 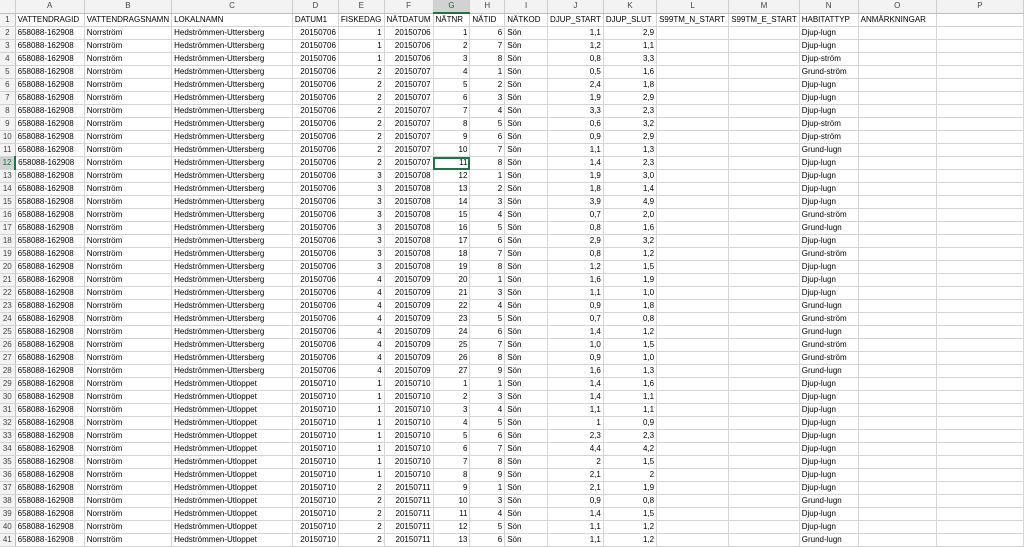 I want to click on row-header: 28, so click(x=8, y=371).